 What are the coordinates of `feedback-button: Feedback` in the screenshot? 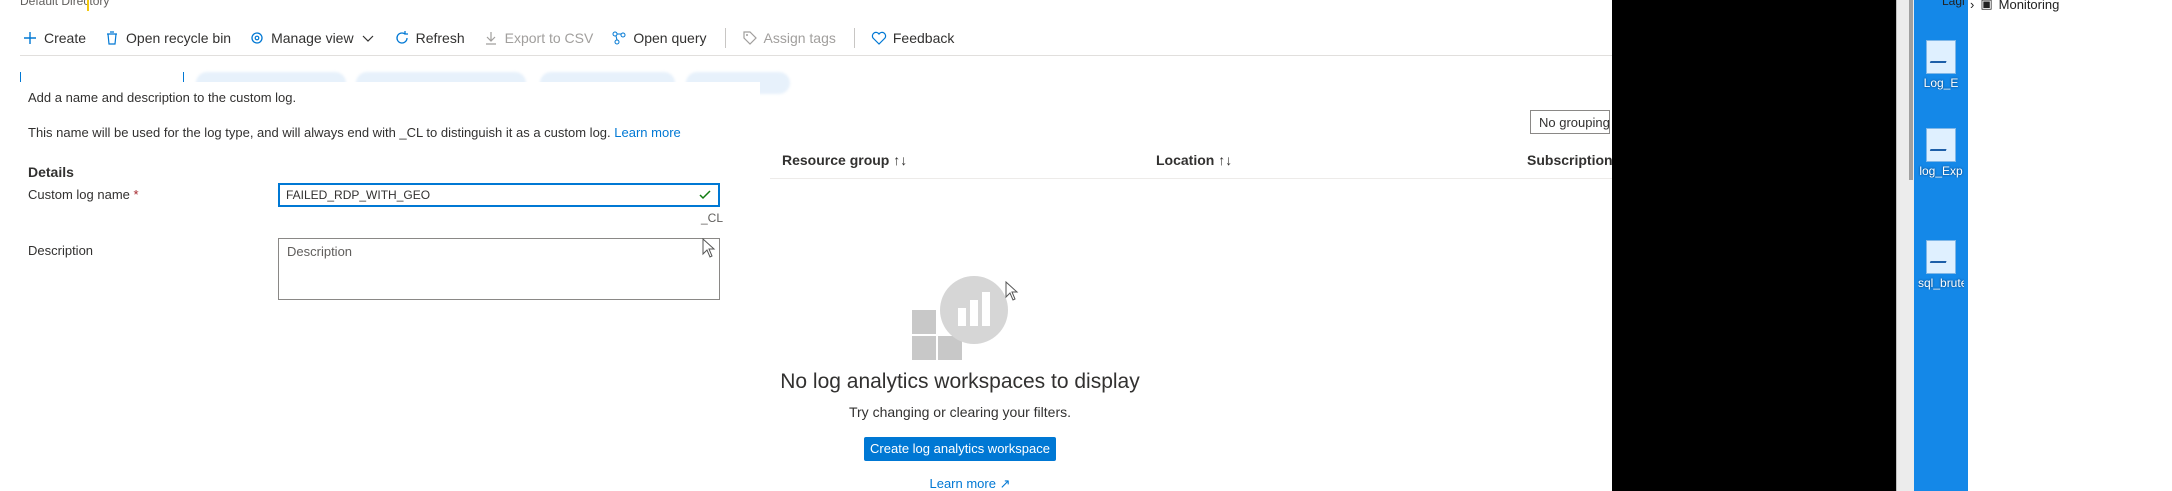 It's located at (912, 38).